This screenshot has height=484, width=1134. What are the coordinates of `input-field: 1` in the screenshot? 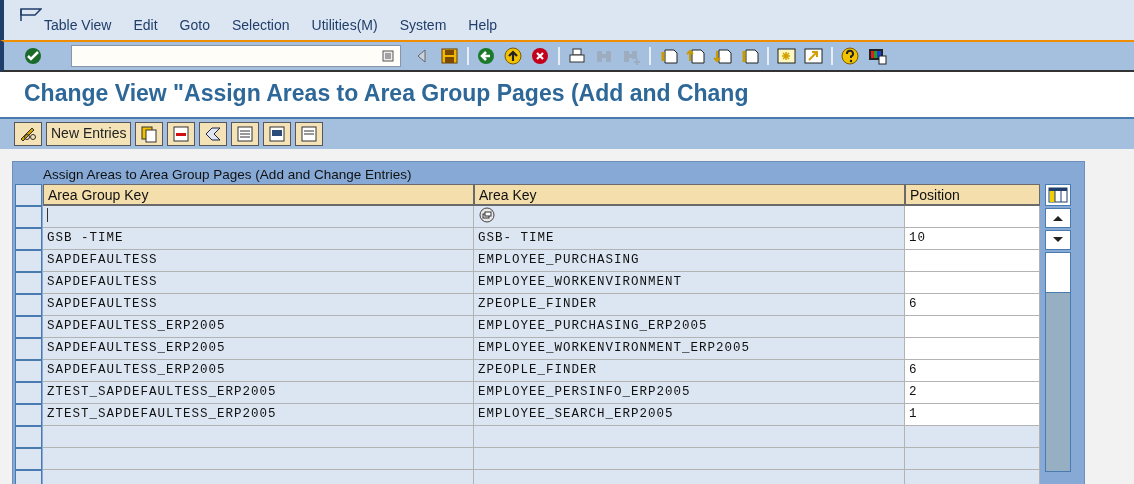 It's located at (972, 414).